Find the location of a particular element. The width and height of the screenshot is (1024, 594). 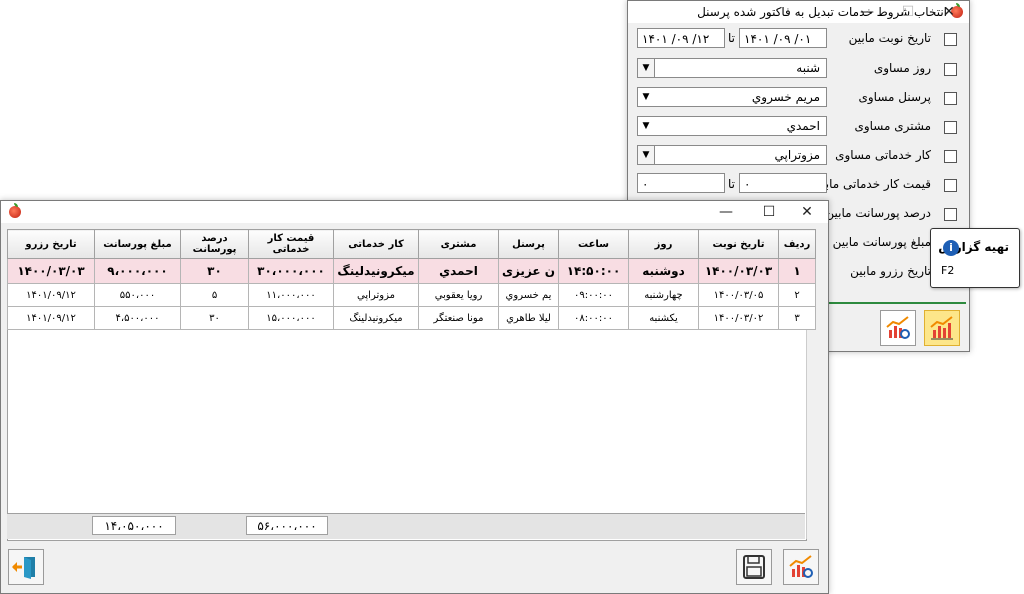

cell-appointment-date: ۱۴۰۰/۰۳/۰۳ is located at coordinates (738, 271).